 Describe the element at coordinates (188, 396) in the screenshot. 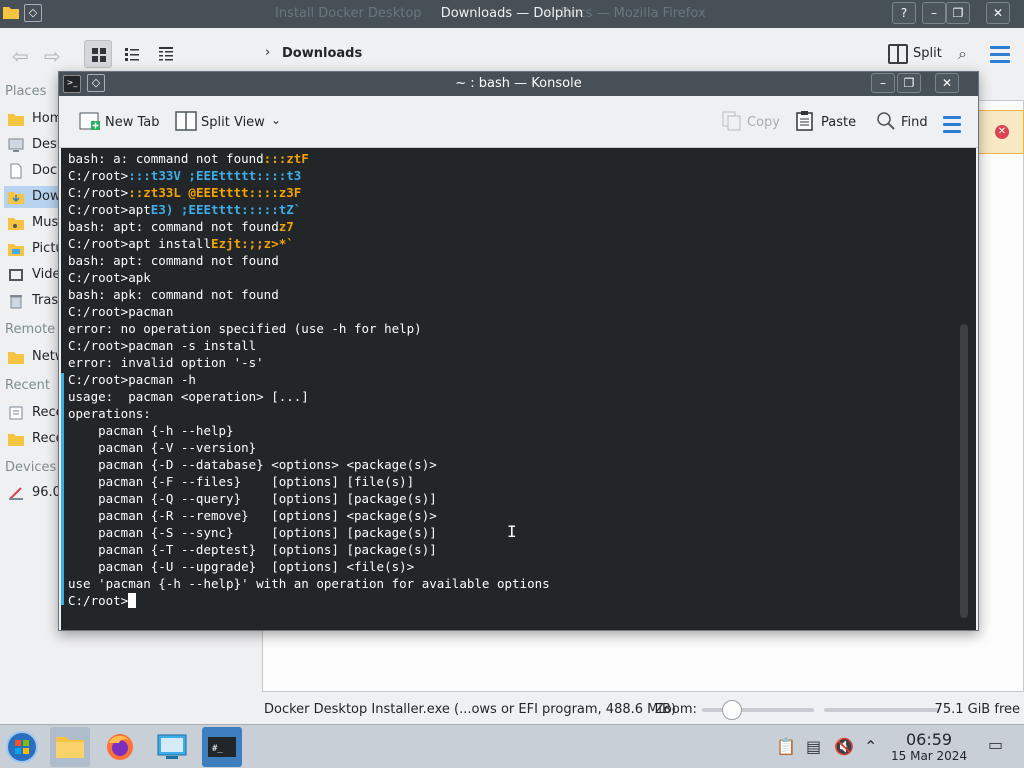

I see `terminal-line: usage: pacman <operation> [...]` at that location.